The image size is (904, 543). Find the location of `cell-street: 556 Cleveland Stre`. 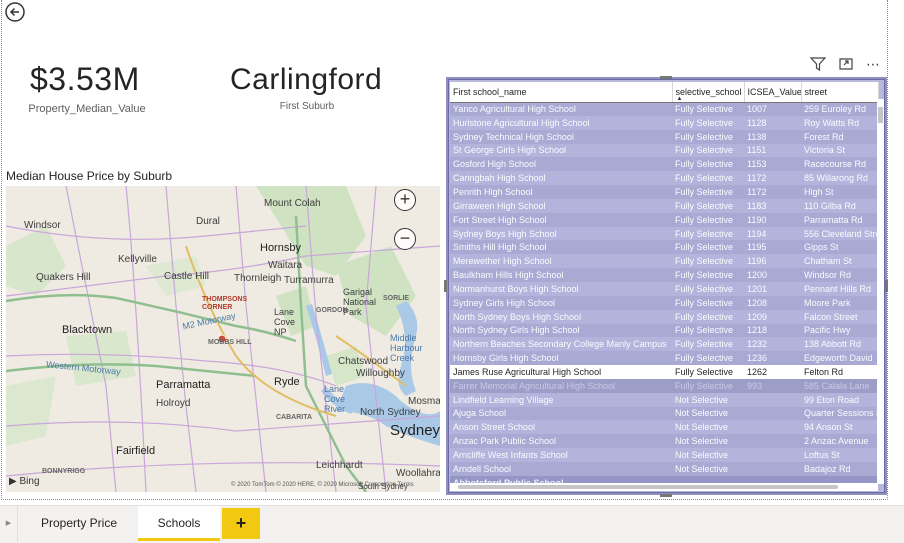

cell-street: 556 Cleveland Stre is located at coordinates (839, 233).